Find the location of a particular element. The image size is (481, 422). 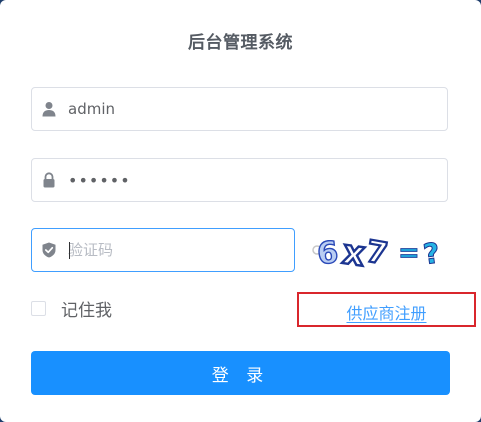

captcha-field-container is located at coordinates (163, 250).